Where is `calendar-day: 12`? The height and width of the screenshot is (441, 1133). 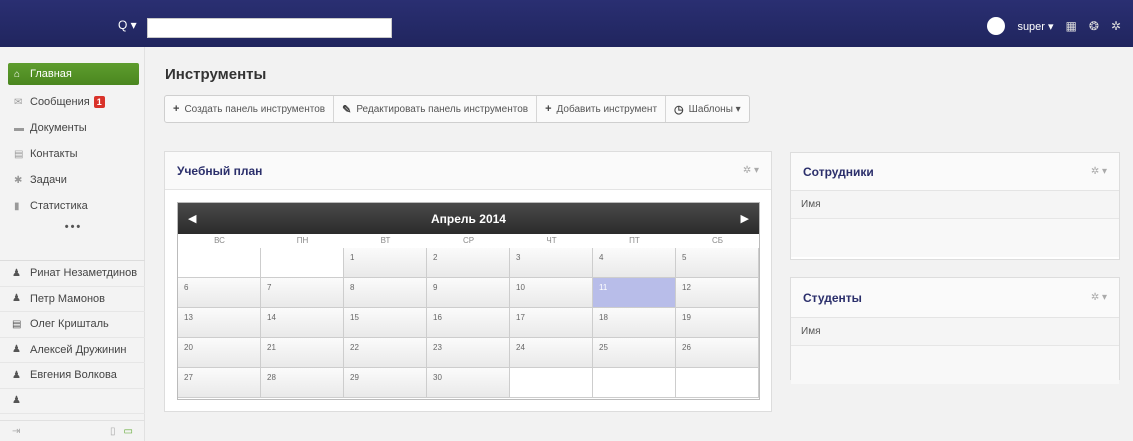
calendar-day: 12 is located at coordinates (717, 293).